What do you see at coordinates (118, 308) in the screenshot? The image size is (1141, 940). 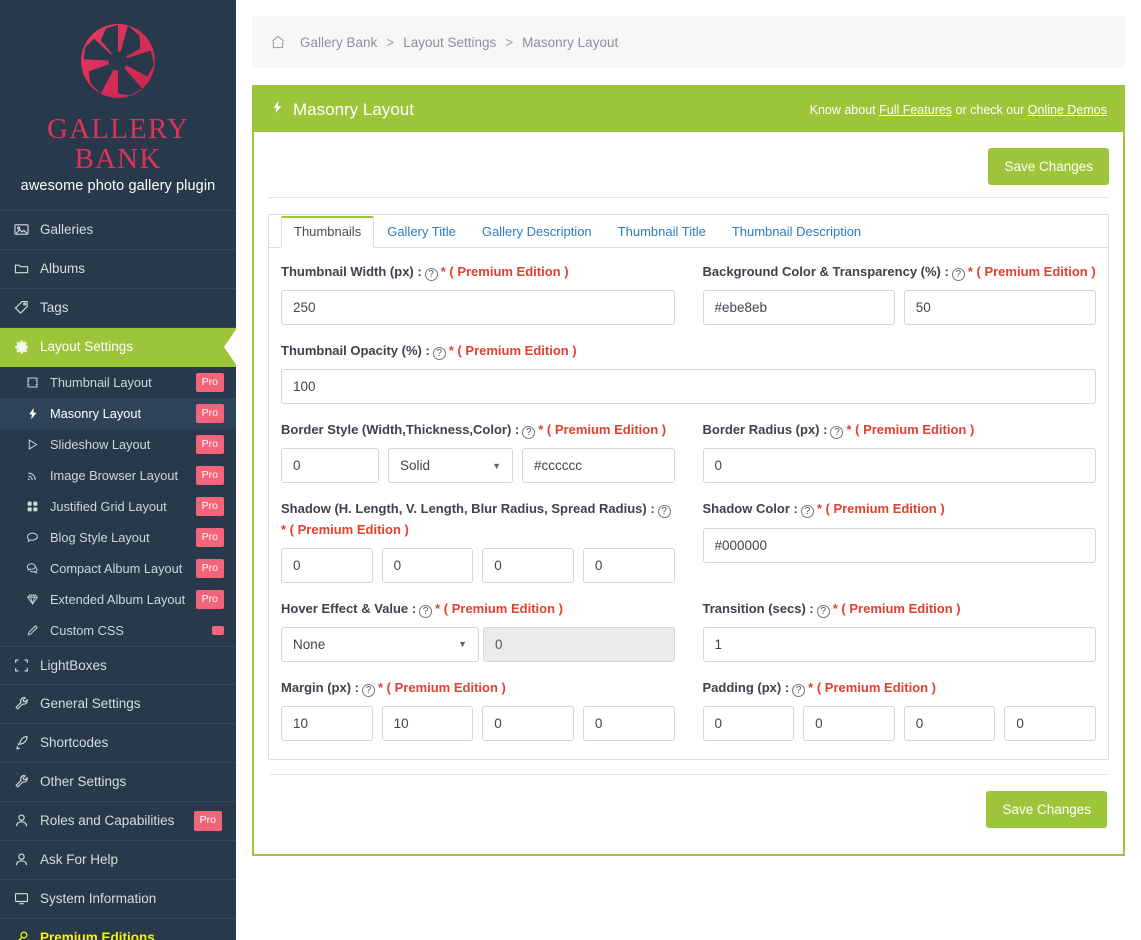 I see `sidebar-item-tags: Tags` at bounding box center [118, 308].